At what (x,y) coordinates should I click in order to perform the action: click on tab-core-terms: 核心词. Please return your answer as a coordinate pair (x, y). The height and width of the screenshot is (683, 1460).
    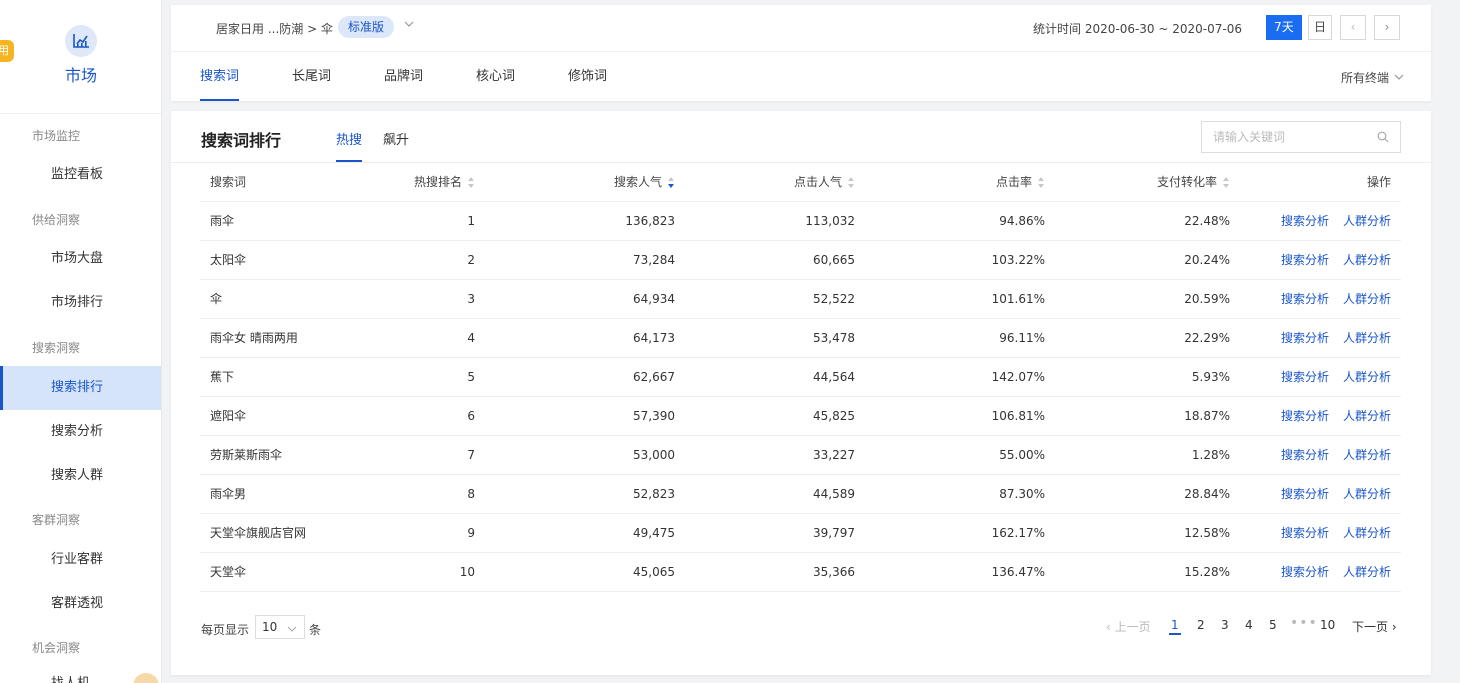
    Looking at the image, I should click on (495, 76).